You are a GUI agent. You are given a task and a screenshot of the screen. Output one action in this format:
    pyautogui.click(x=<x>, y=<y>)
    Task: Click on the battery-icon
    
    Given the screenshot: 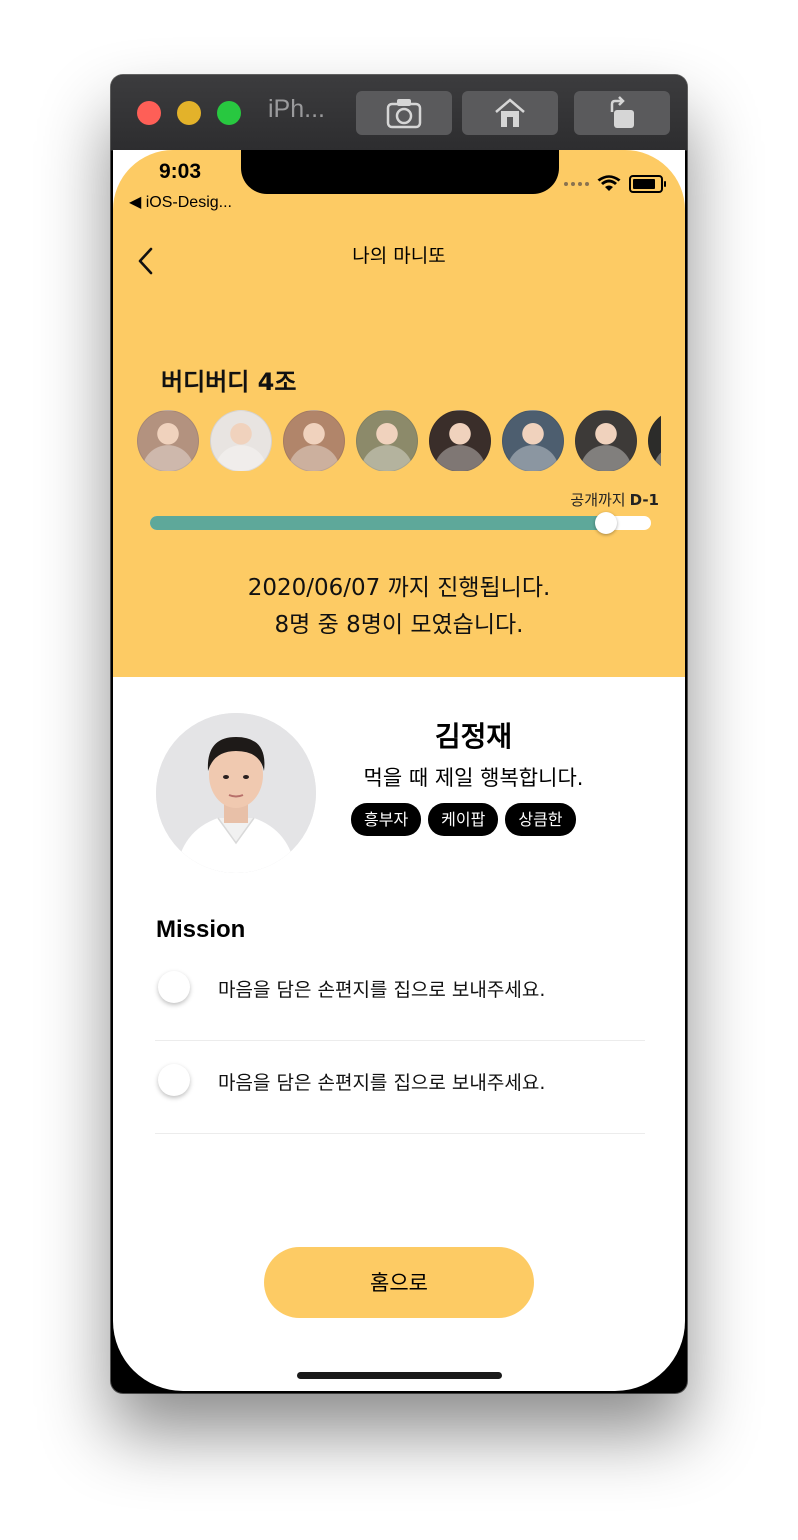 What is the action you would take?
    pyautogui.click(x=647, y=184)
    